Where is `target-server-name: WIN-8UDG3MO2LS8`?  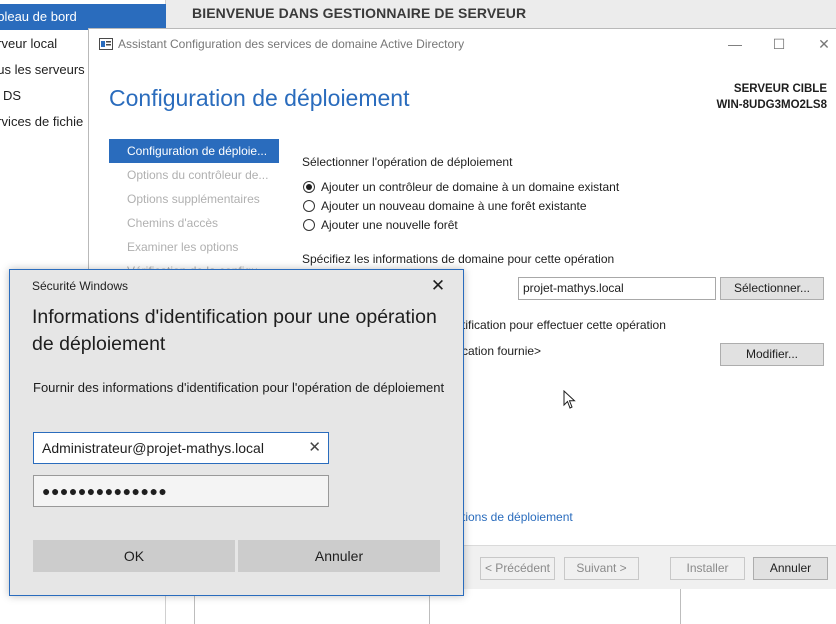 target-server-name: WIN-8UDG3MO2LS8 is located at coordinates (771, 105).